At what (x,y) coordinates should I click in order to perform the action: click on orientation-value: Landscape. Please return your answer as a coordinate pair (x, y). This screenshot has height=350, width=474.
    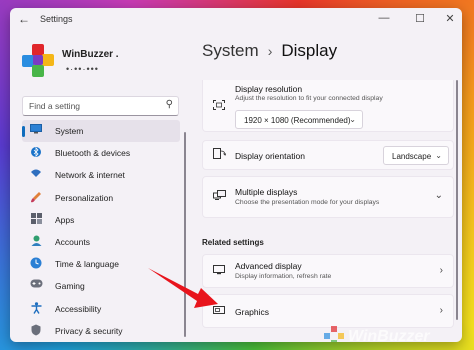
    Looking at the image, I should click on (412, 156).